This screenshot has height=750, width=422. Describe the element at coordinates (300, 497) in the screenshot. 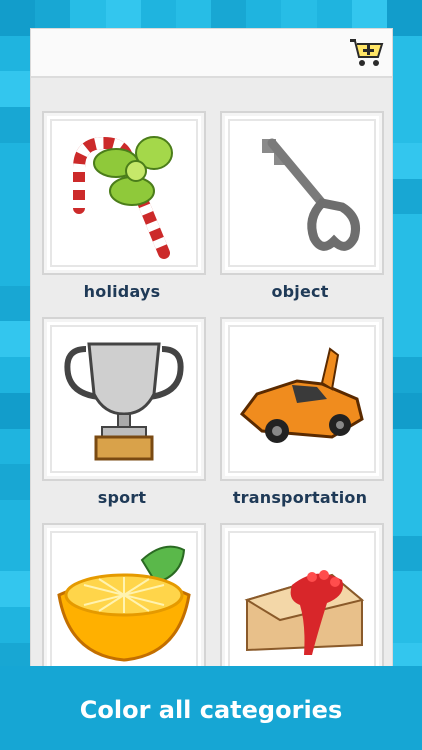

I see `category-label-transportation: transportation` at that location.